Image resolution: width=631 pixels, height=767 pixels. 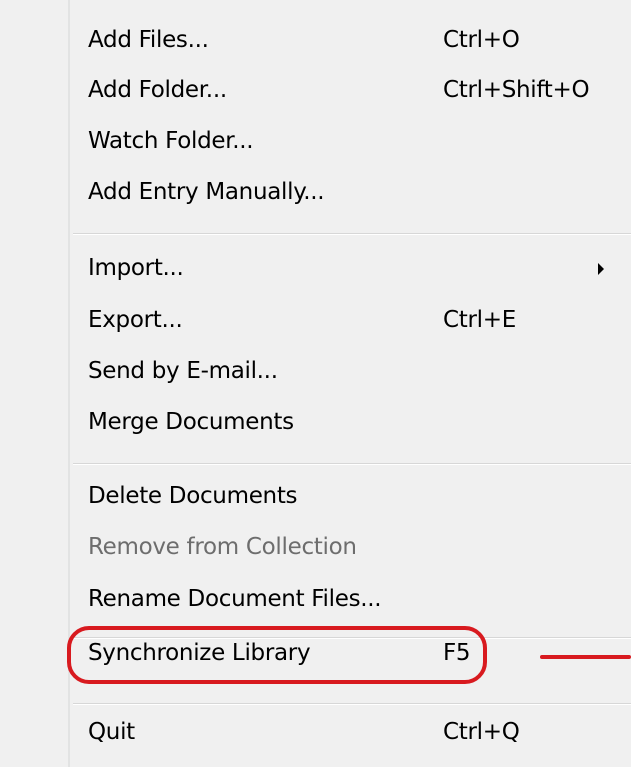 What do you see at coordinates (193, 496) in the screenshot?
I see `menu-item-label: Delete Documents` at bounding box center [193, 496].